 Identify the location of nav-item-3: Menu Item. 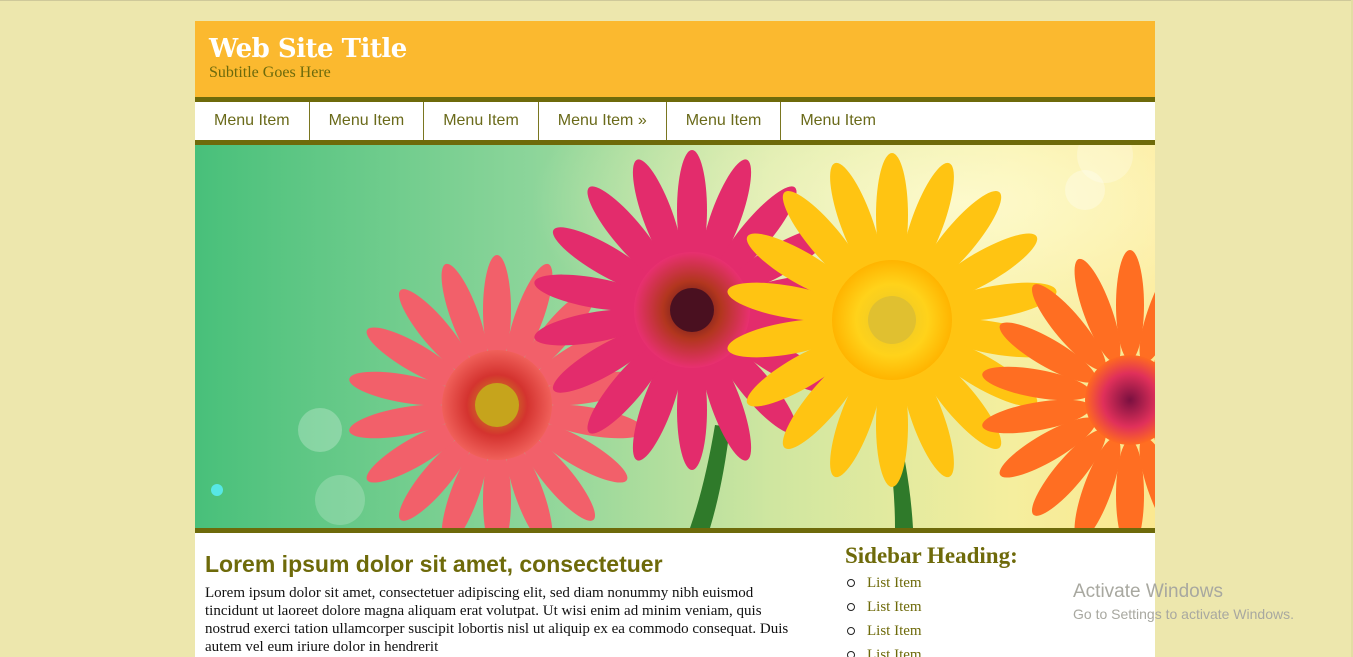
(481, 121).